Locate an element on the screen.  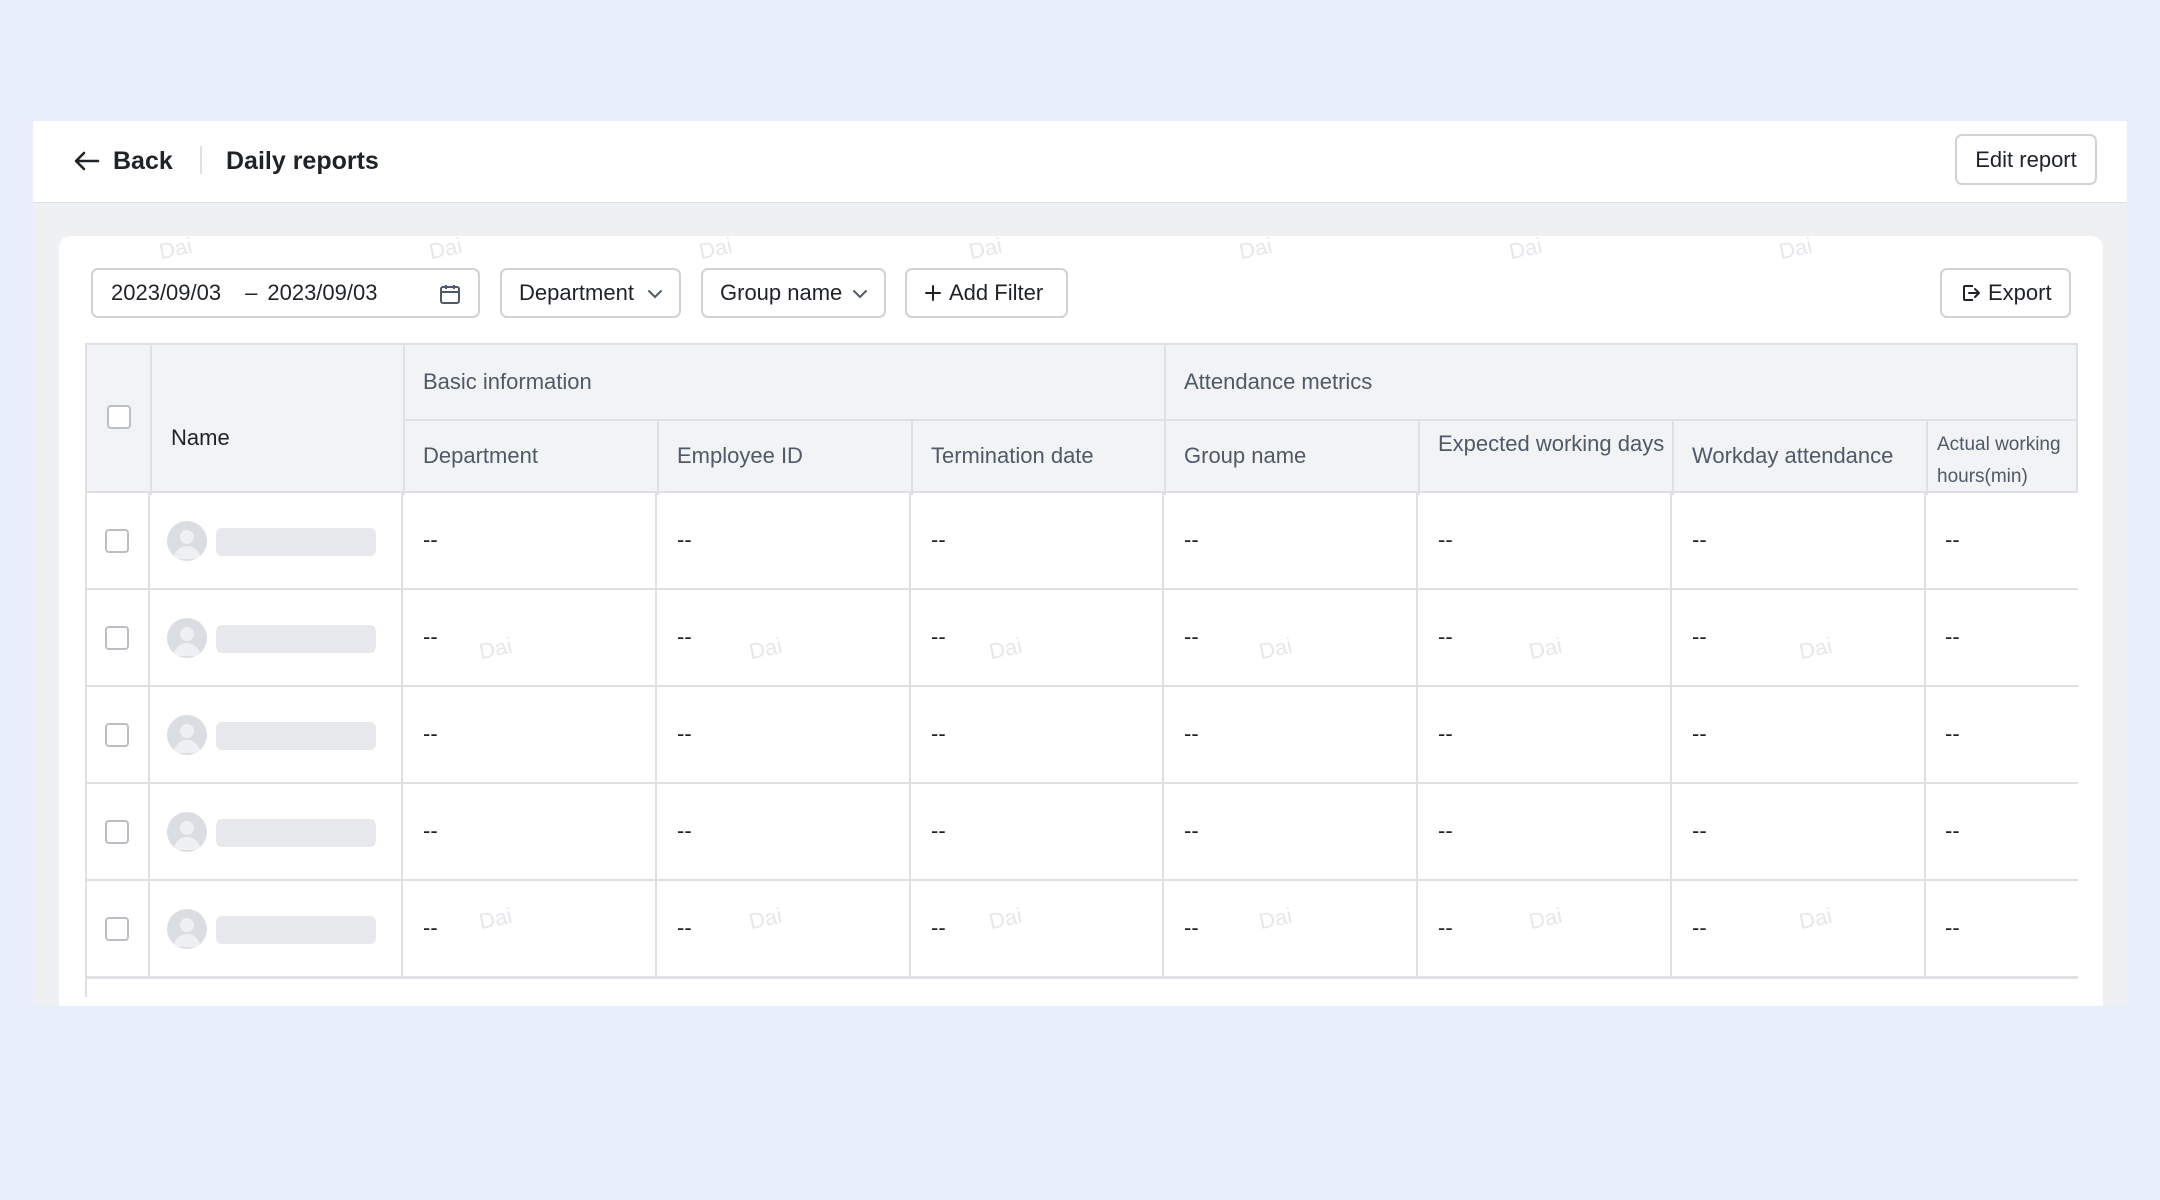
group-header-attendance: Attendance metrics is located at coordinates (1278, 381).